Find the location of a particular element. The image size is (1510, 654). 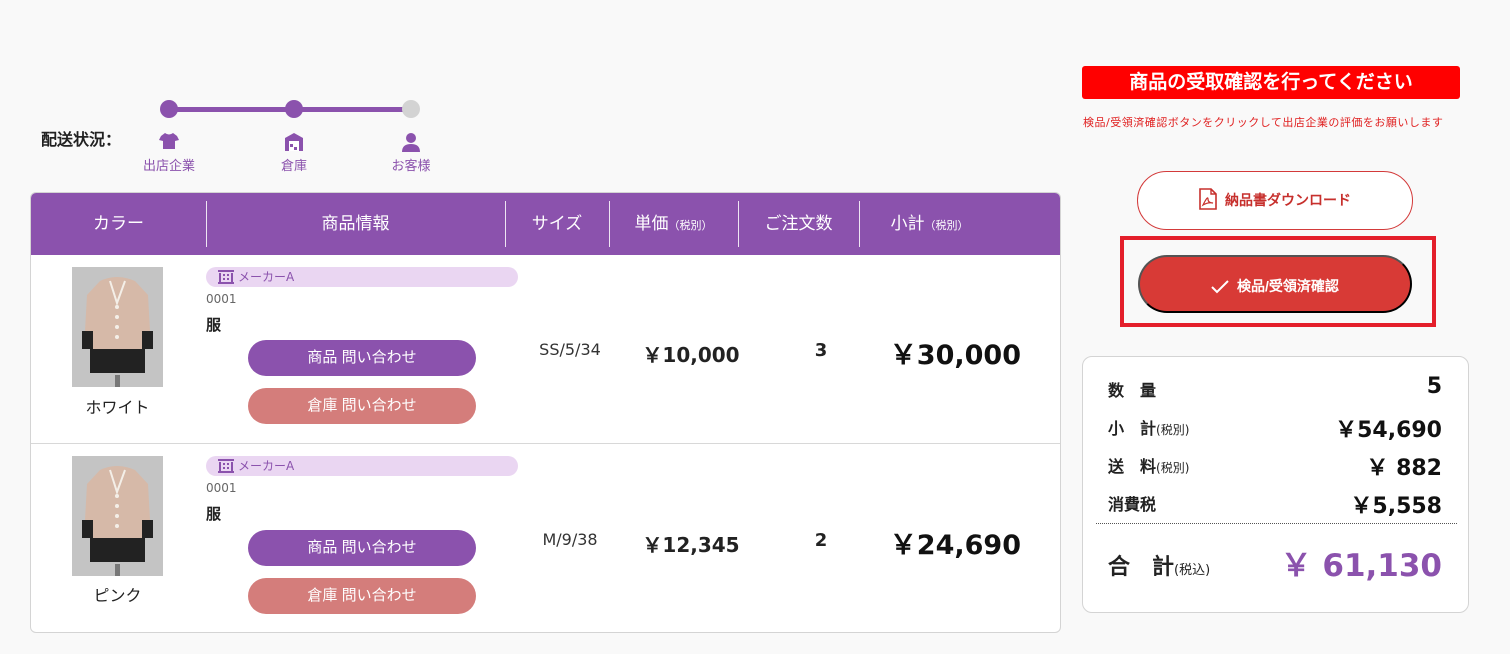

pdf-icon is located at coordinates (1208, 199).